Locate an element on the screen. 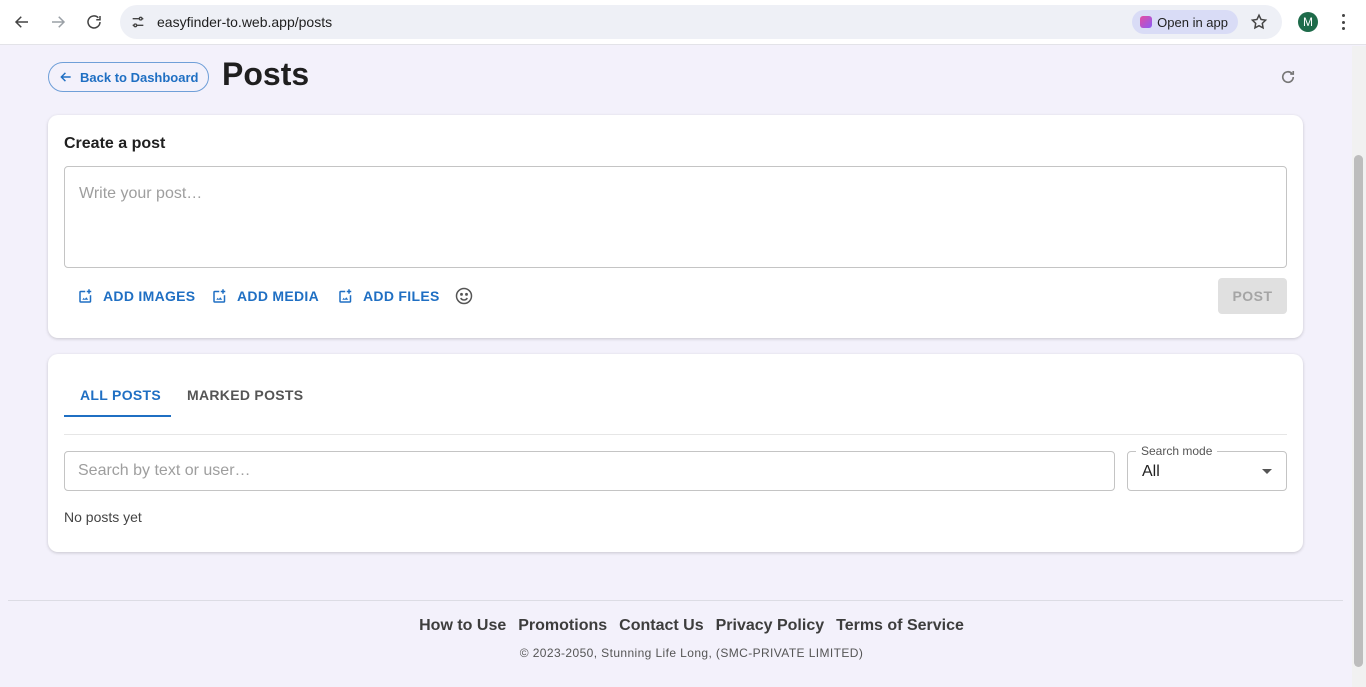  browser-forward-button is located at coordinates (58, 22).